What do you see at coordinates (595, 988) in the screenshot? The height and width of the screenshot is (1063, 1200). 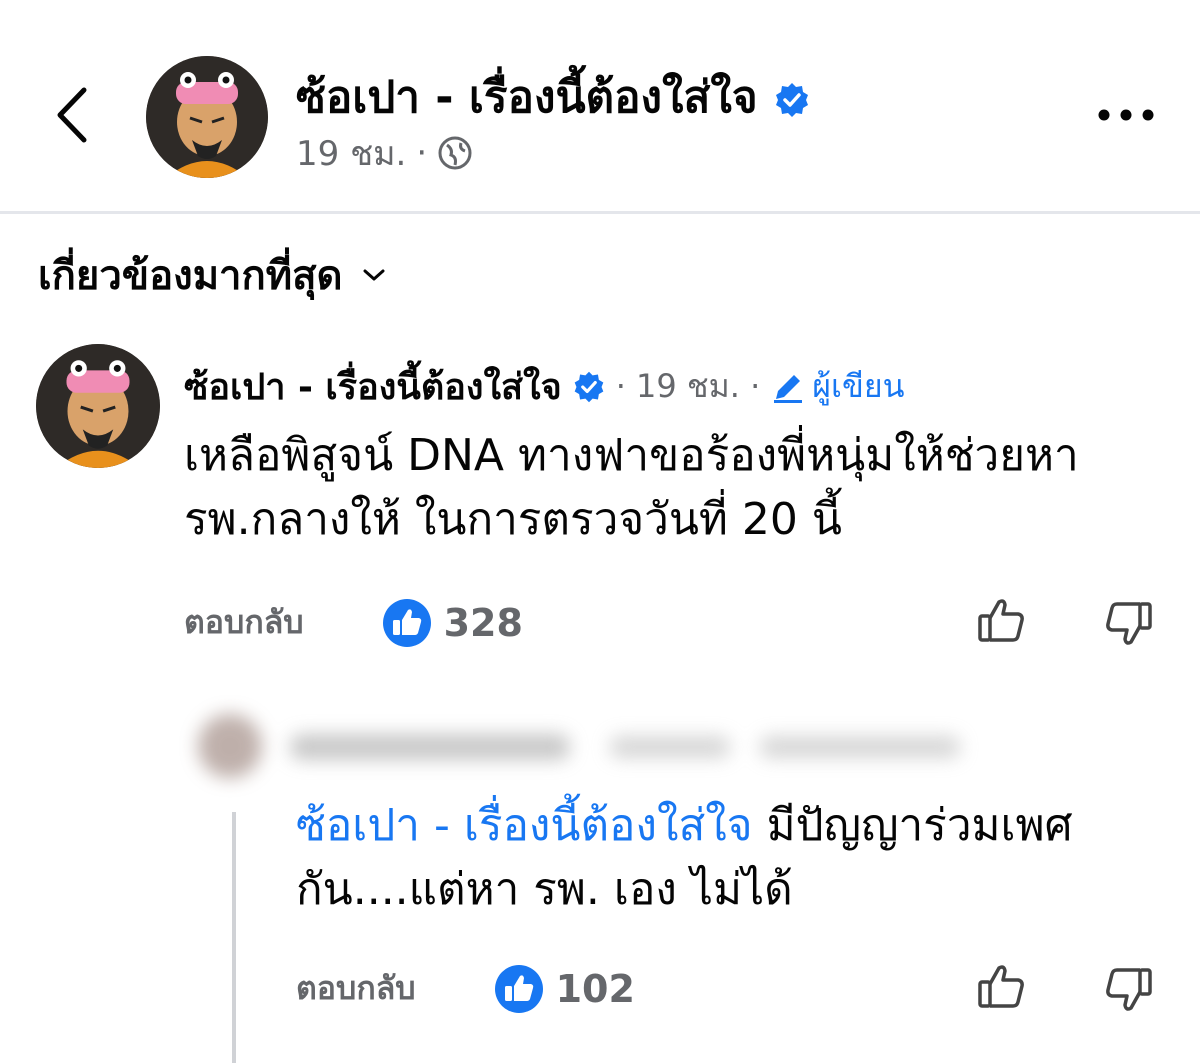 I see `like-count: 102` at bounding box center [595, 988].